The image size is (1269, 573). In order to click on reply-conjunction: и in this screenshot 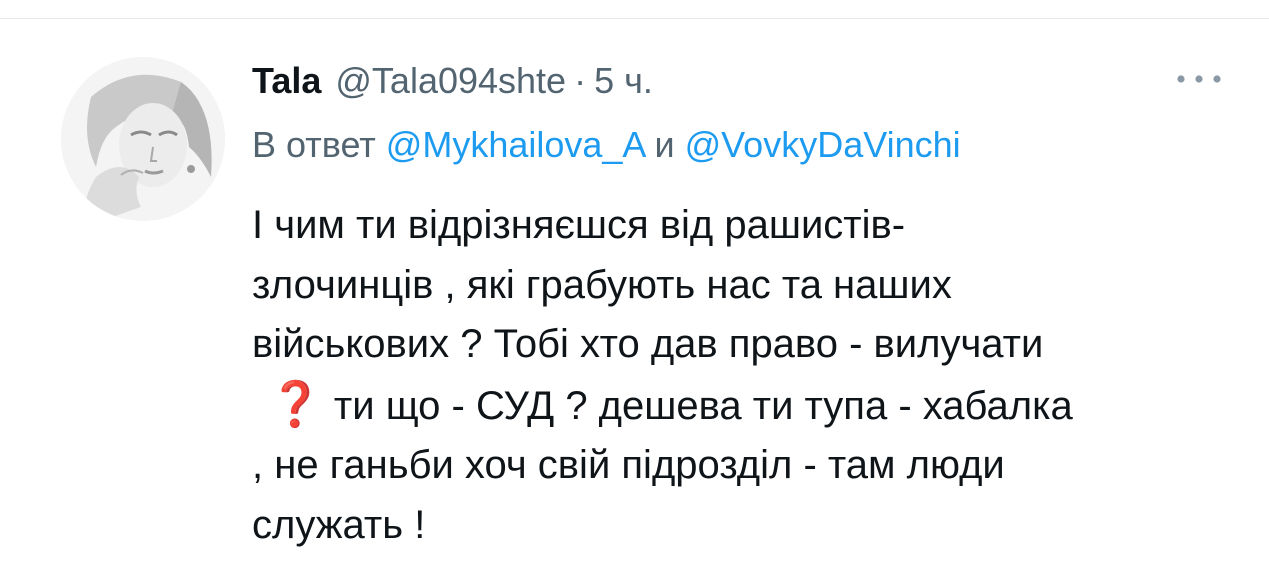, I will do `click(664, 144)`.